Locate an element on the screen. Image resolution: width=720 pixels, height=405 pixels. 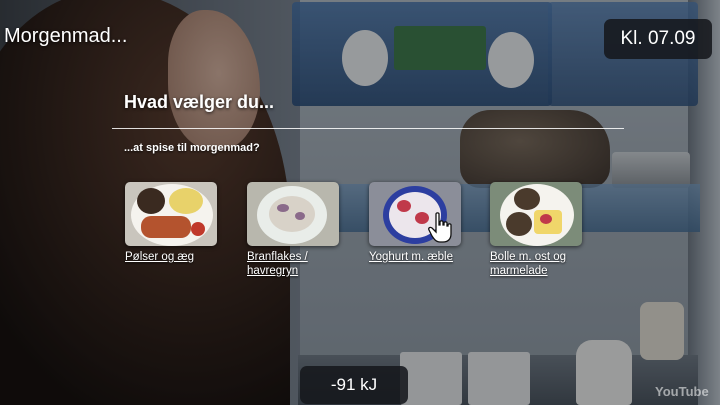
option-yoghurt-apple: Yoghurt m. æble is located at coordinates (422, 223).